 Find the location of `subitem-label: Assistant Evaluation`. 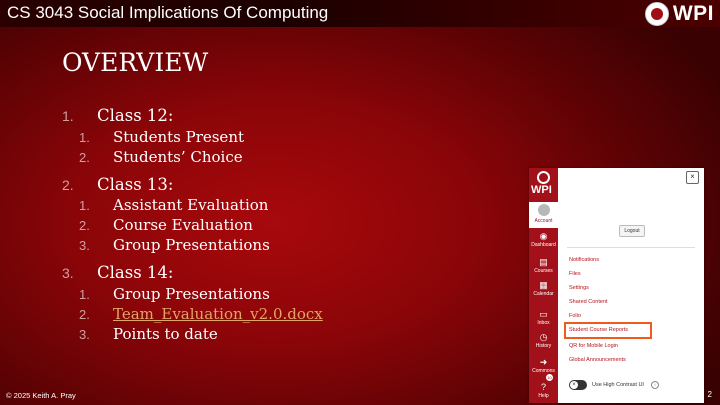

subitem-label: Assistant Evaluation is located at coordinates (191, 205).